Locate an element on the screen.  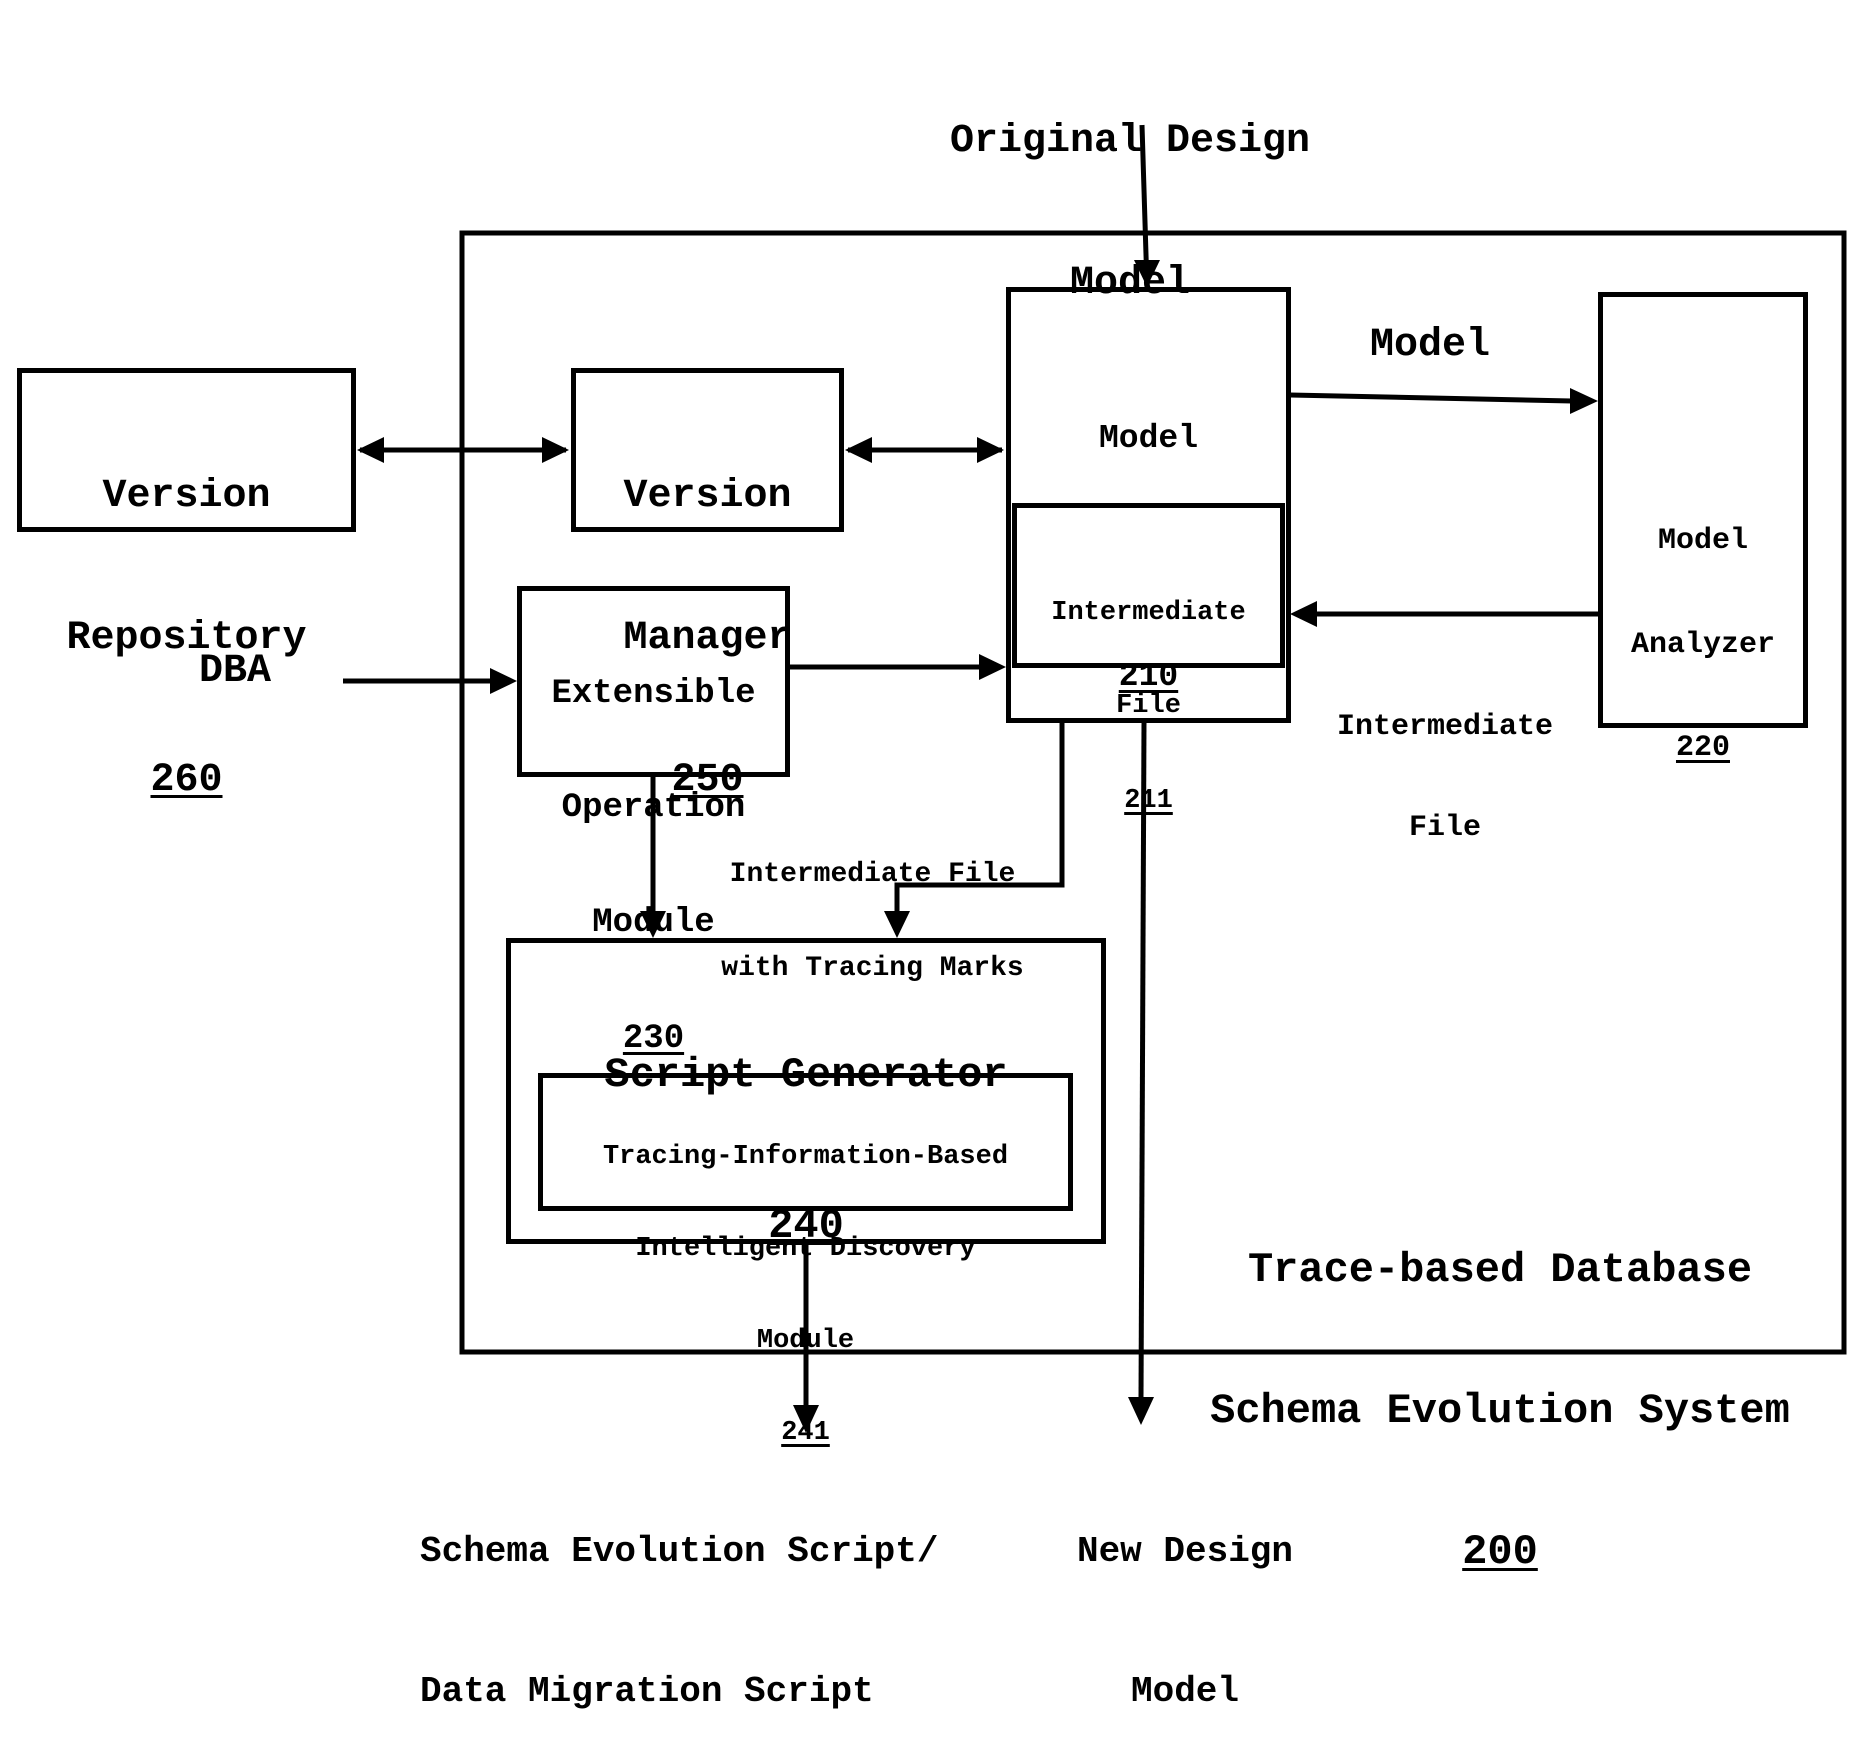
box-title-line: Tracing-Information-Based is located at coordinates (805, 1156).